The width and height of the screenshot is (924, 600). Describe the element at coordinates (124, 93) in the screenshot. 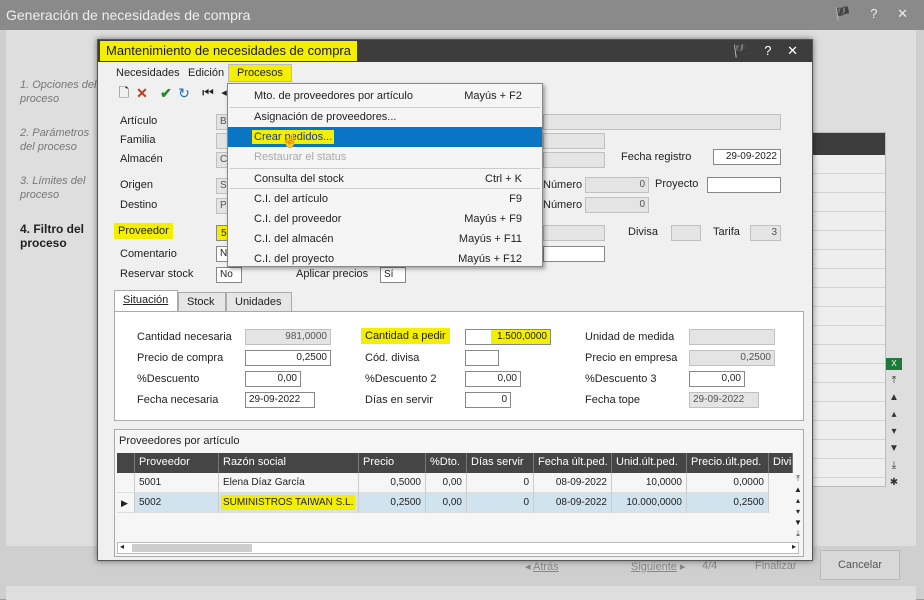

I see `new-document-icon: 🗋` at that location.